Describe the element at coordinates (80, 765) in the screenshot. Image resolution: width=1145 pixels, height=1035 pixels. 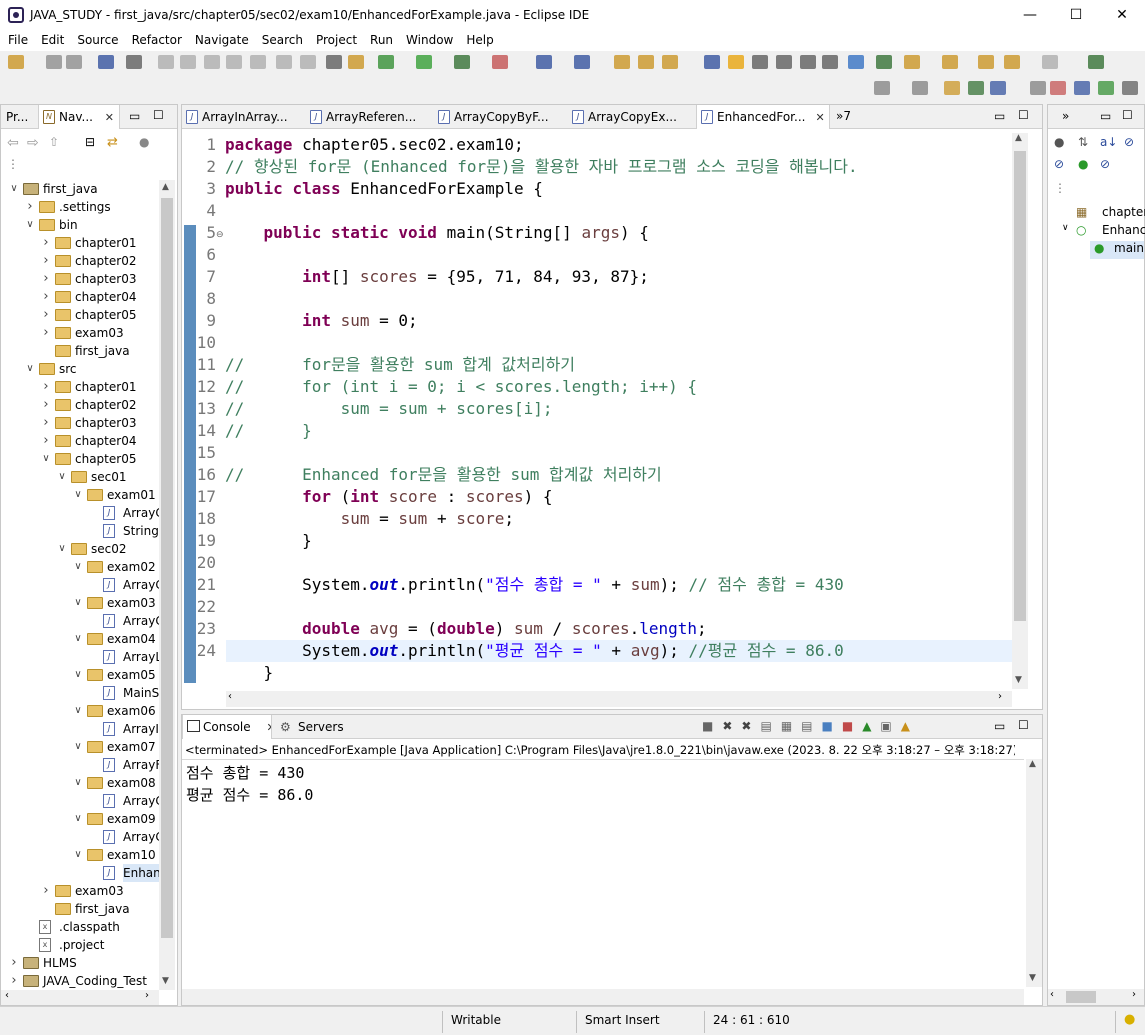
I see `tree-item-java-file: J ArrayF` at that location.